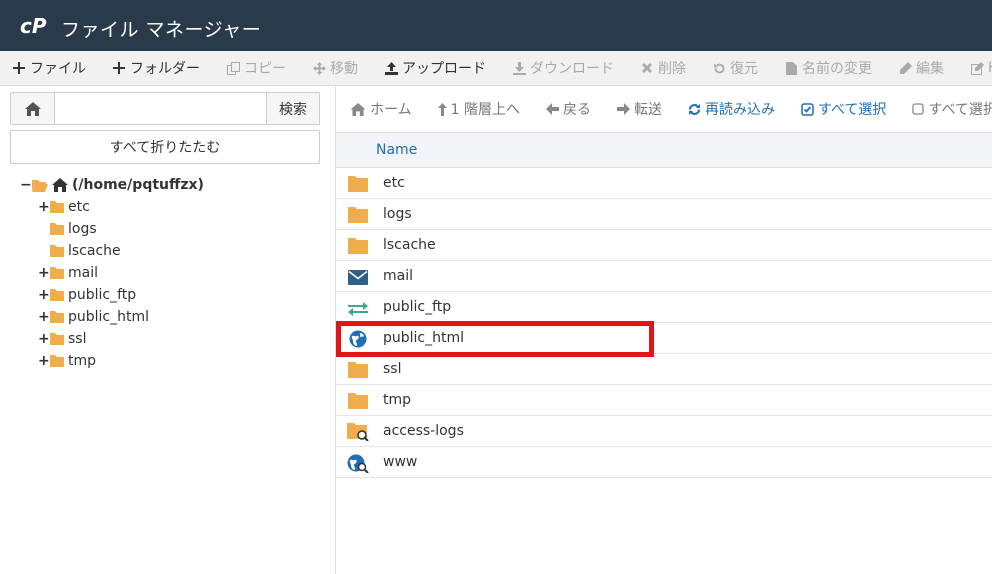 This screenshot has width=992, height=574. What do you see at coordinates (391, 68) in the screenshot?
I see `upload-icon` at bounding box center [391, 68].